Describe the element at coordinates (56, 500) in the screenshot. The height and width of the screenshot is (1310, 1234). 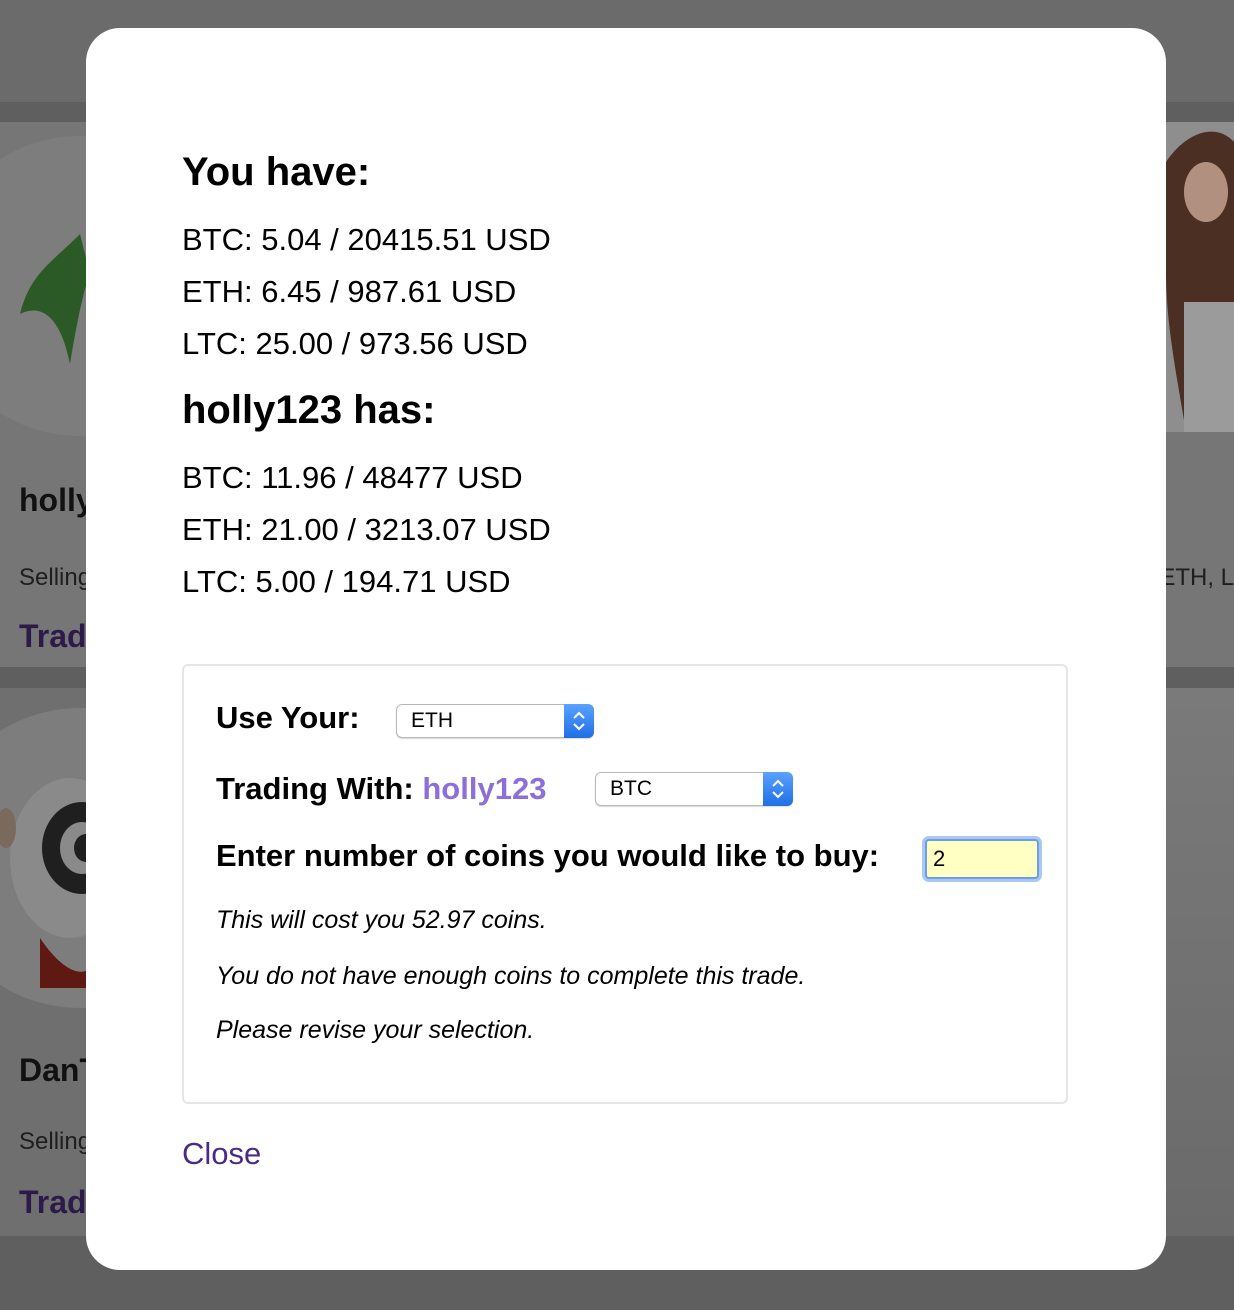
I see `card-username: holly` at that location.